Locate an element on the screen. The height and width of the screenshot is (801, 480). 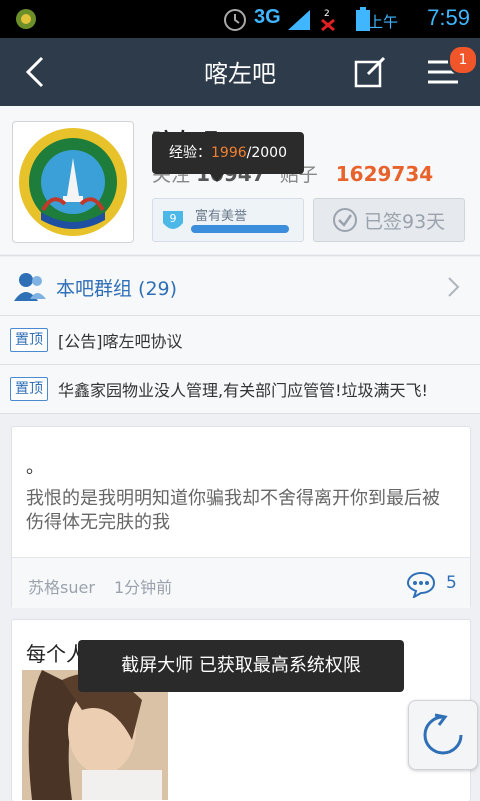
alarm-icon is located at coordinates (235, 20).